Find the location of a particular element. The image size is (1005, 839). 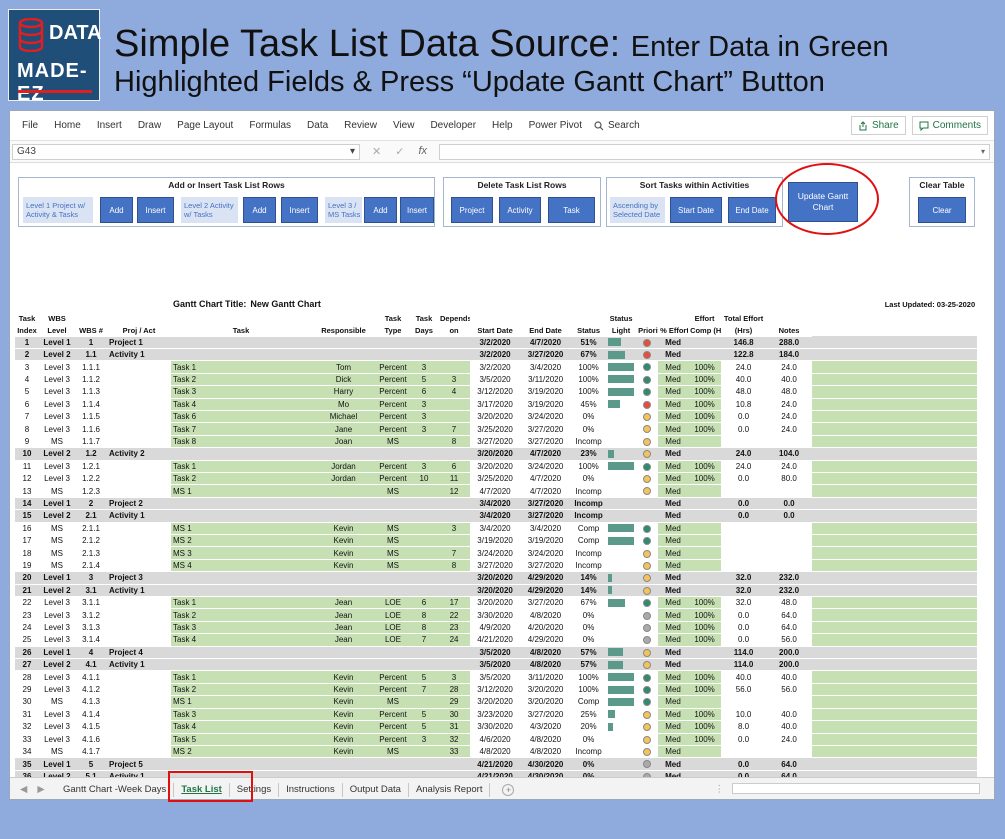

wbs-number-cell: 4.1 is located at coordinates (91, 665).